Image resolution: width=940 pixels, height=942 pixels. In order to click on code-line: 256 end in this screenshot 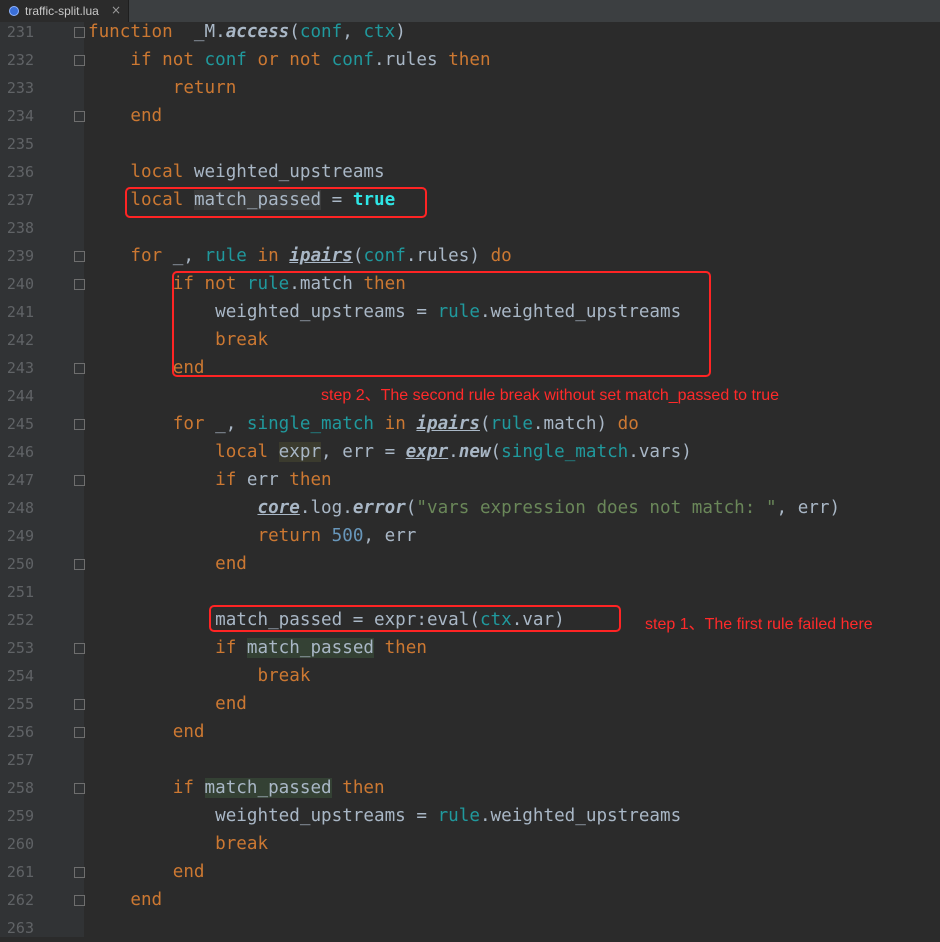, I will do `click(470, 732)`.